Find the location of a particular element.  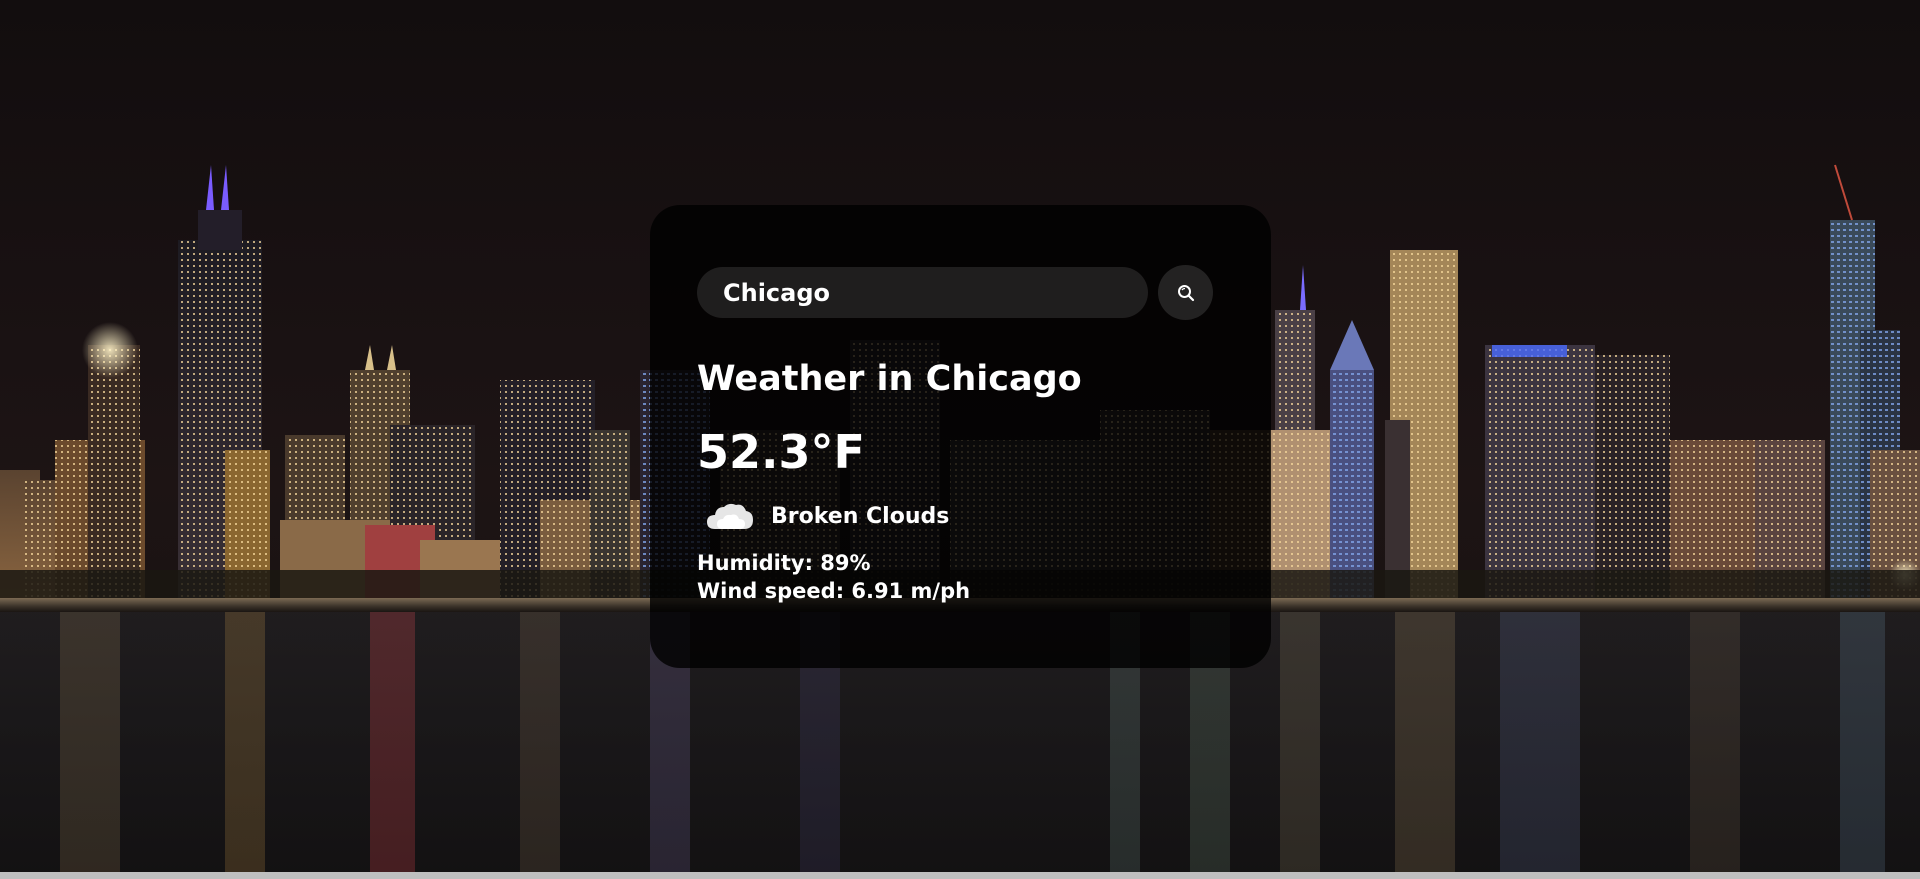

humidity: Humidity: 89% is located at coordinates (784, 563).